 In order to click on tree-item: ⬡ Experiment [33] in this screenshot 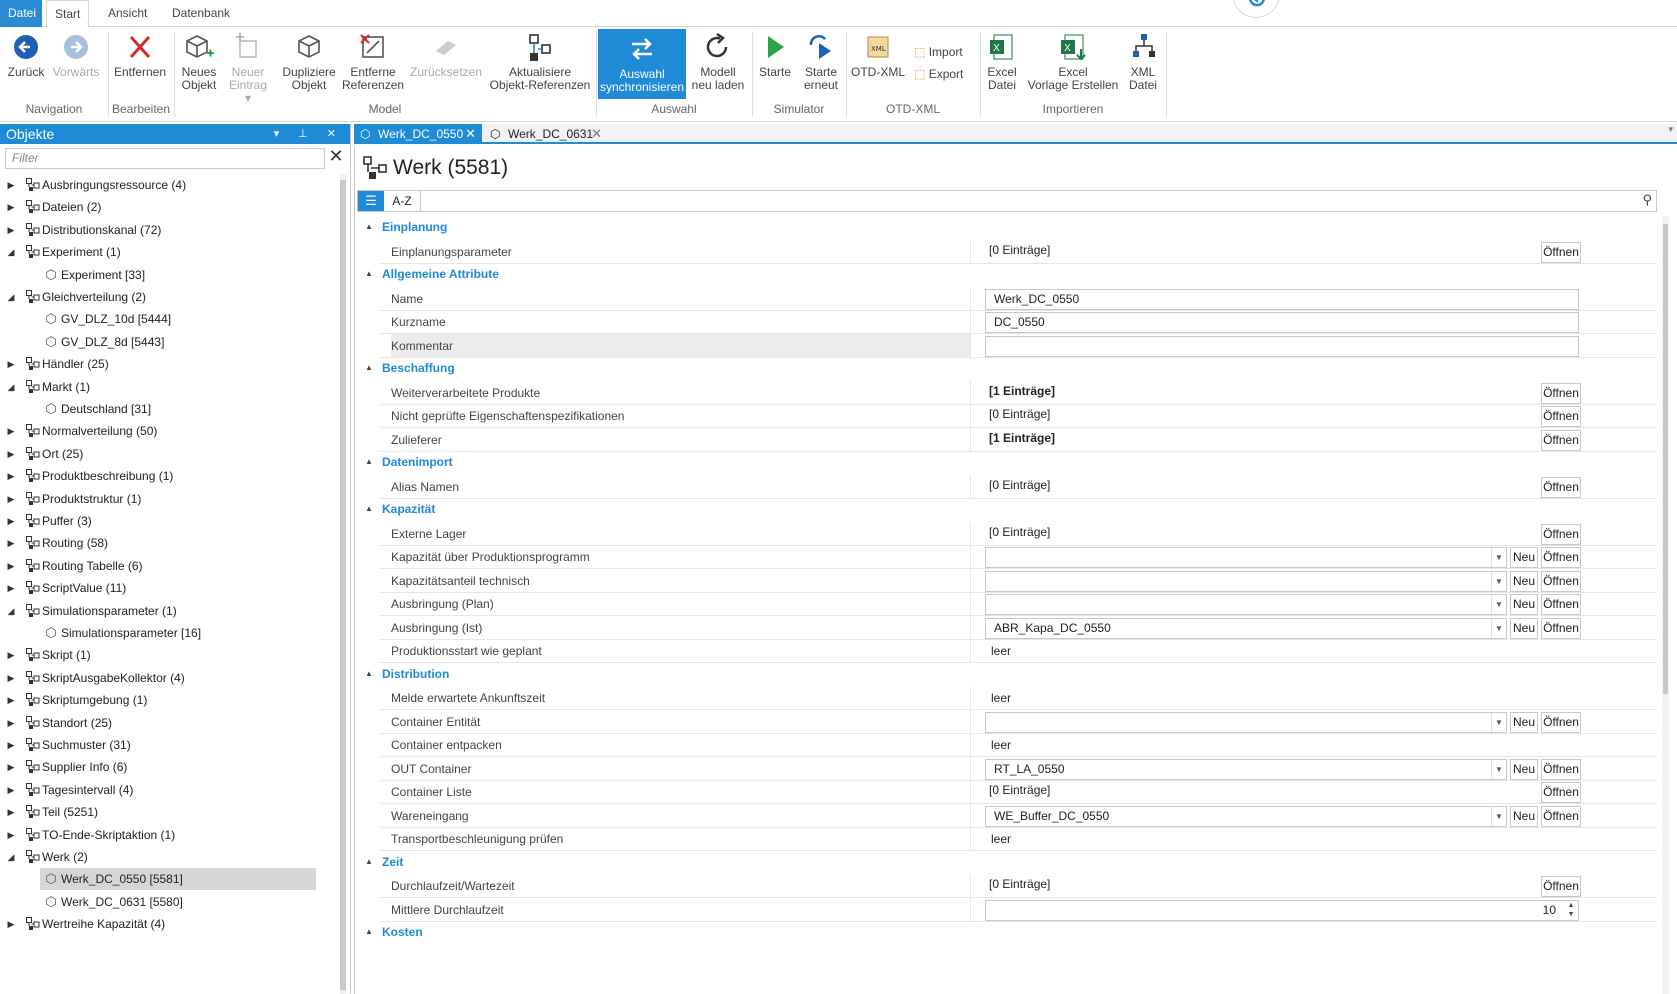, I will do `click(169, 275)`.